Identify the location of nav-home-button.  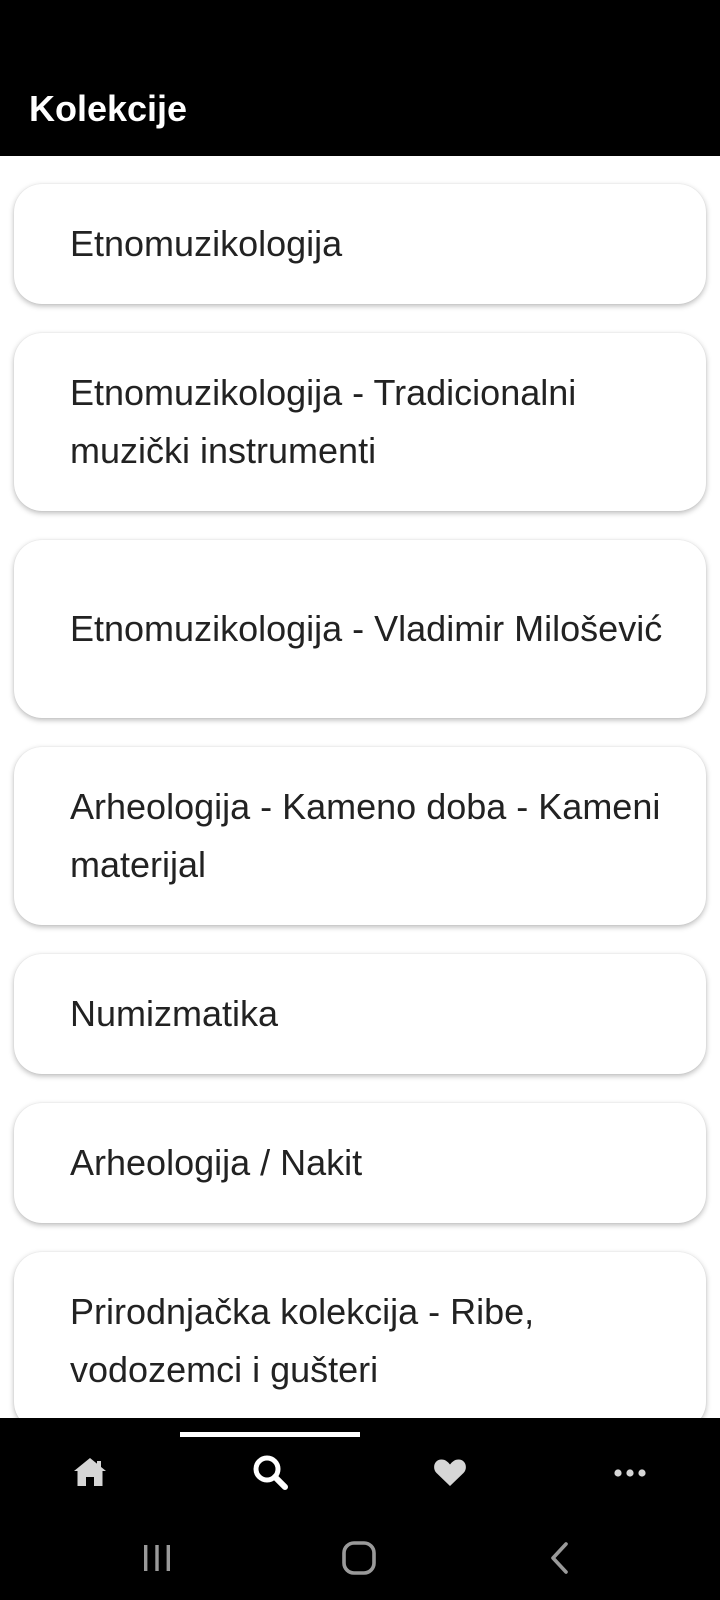
(90, 1474).